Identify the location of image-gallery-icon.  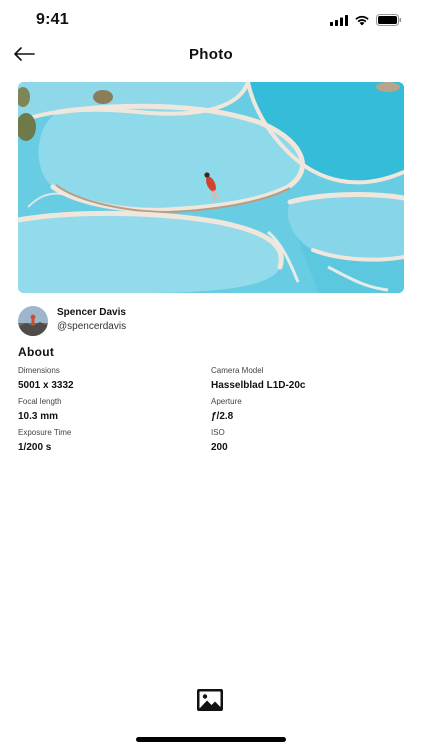
(210, 702).